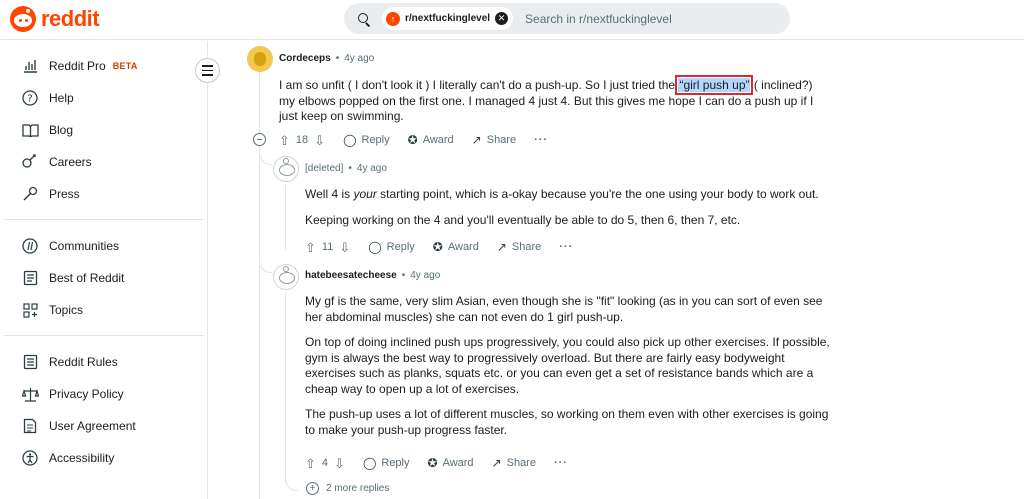  Describe the element at coordinates (266, 160) in the screenshot. I see `thread-connector` at that location.